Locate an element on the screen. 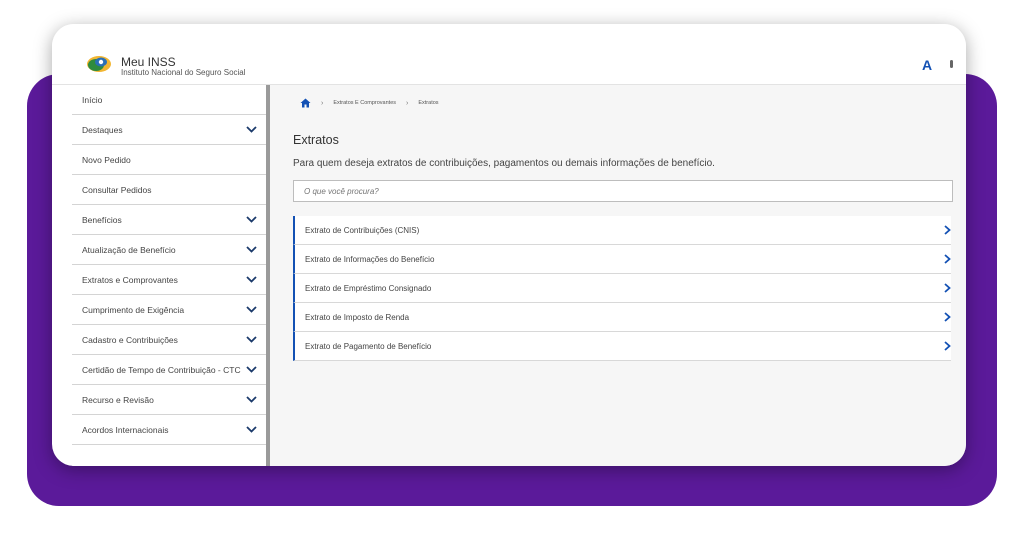 The image size is (1024, 536). sidebar-item-extratos-e-comprovantes: Extratos e Comprovantes is located at coordinates (169, 280).